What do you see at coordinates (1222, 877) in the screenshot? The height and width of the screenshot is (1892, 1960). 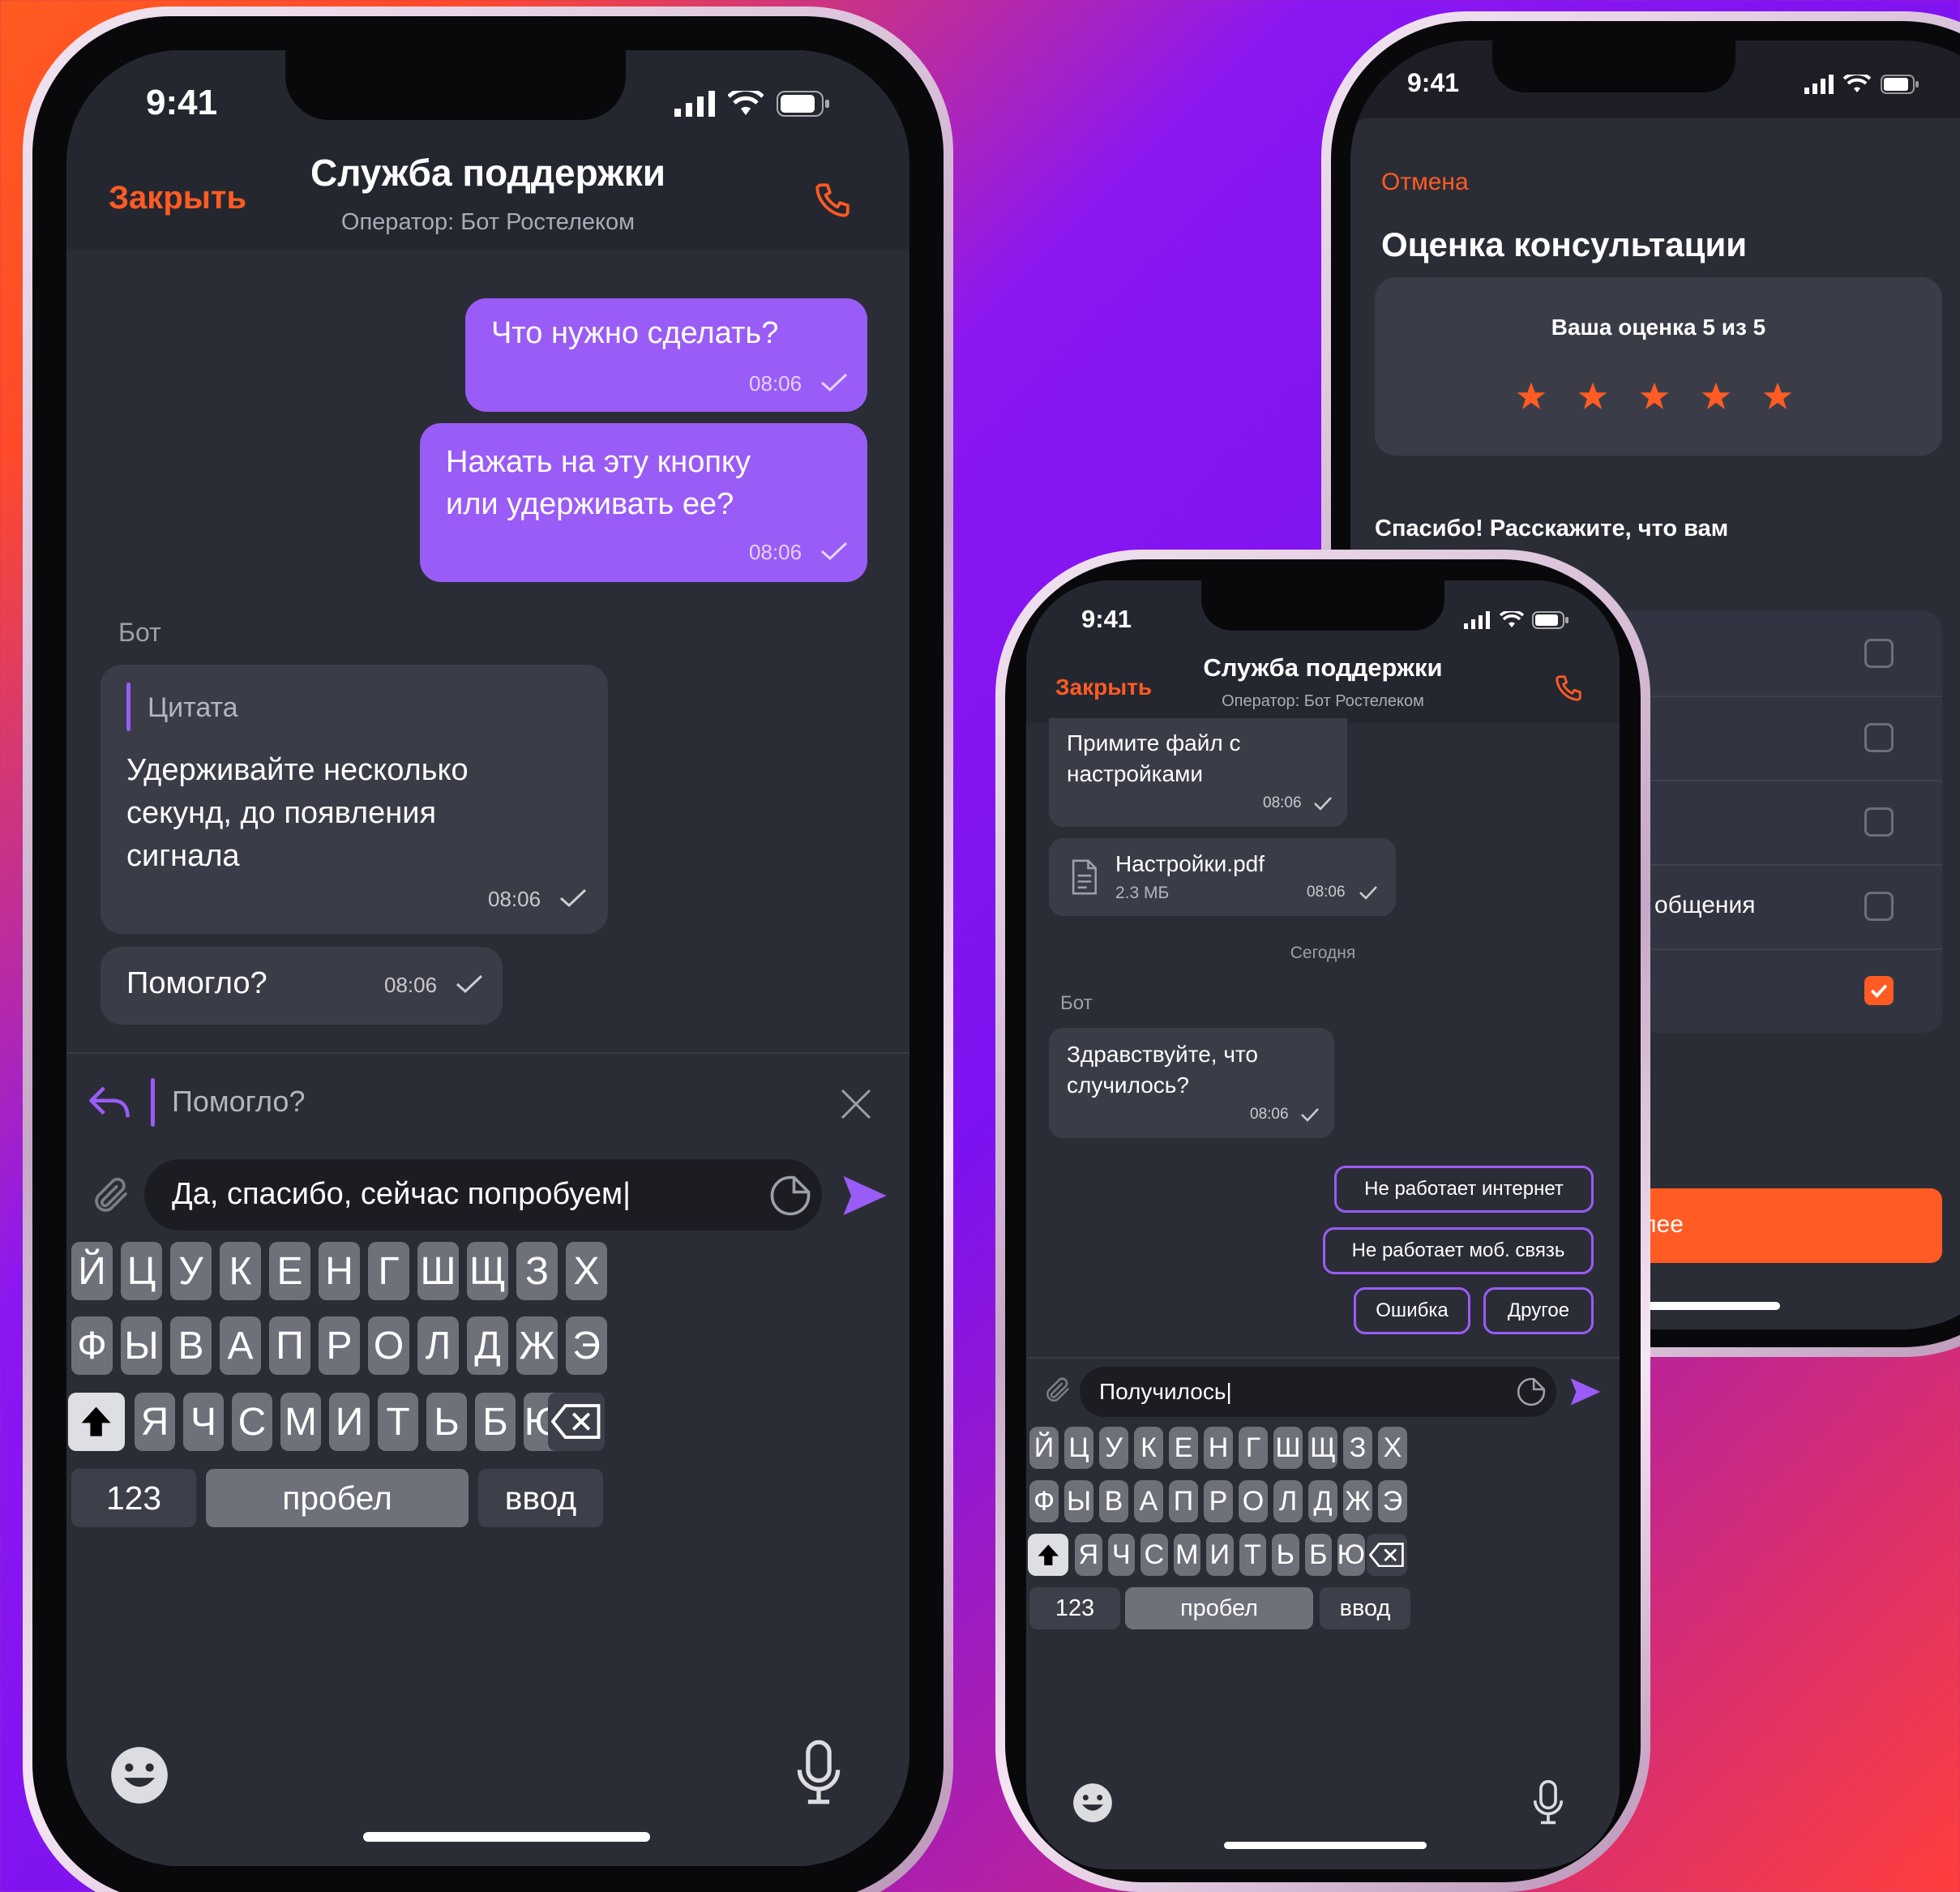 I see `file-message: Настройки.pdf 2.3 МБ 08:06` at bounding box center [1222, 877].